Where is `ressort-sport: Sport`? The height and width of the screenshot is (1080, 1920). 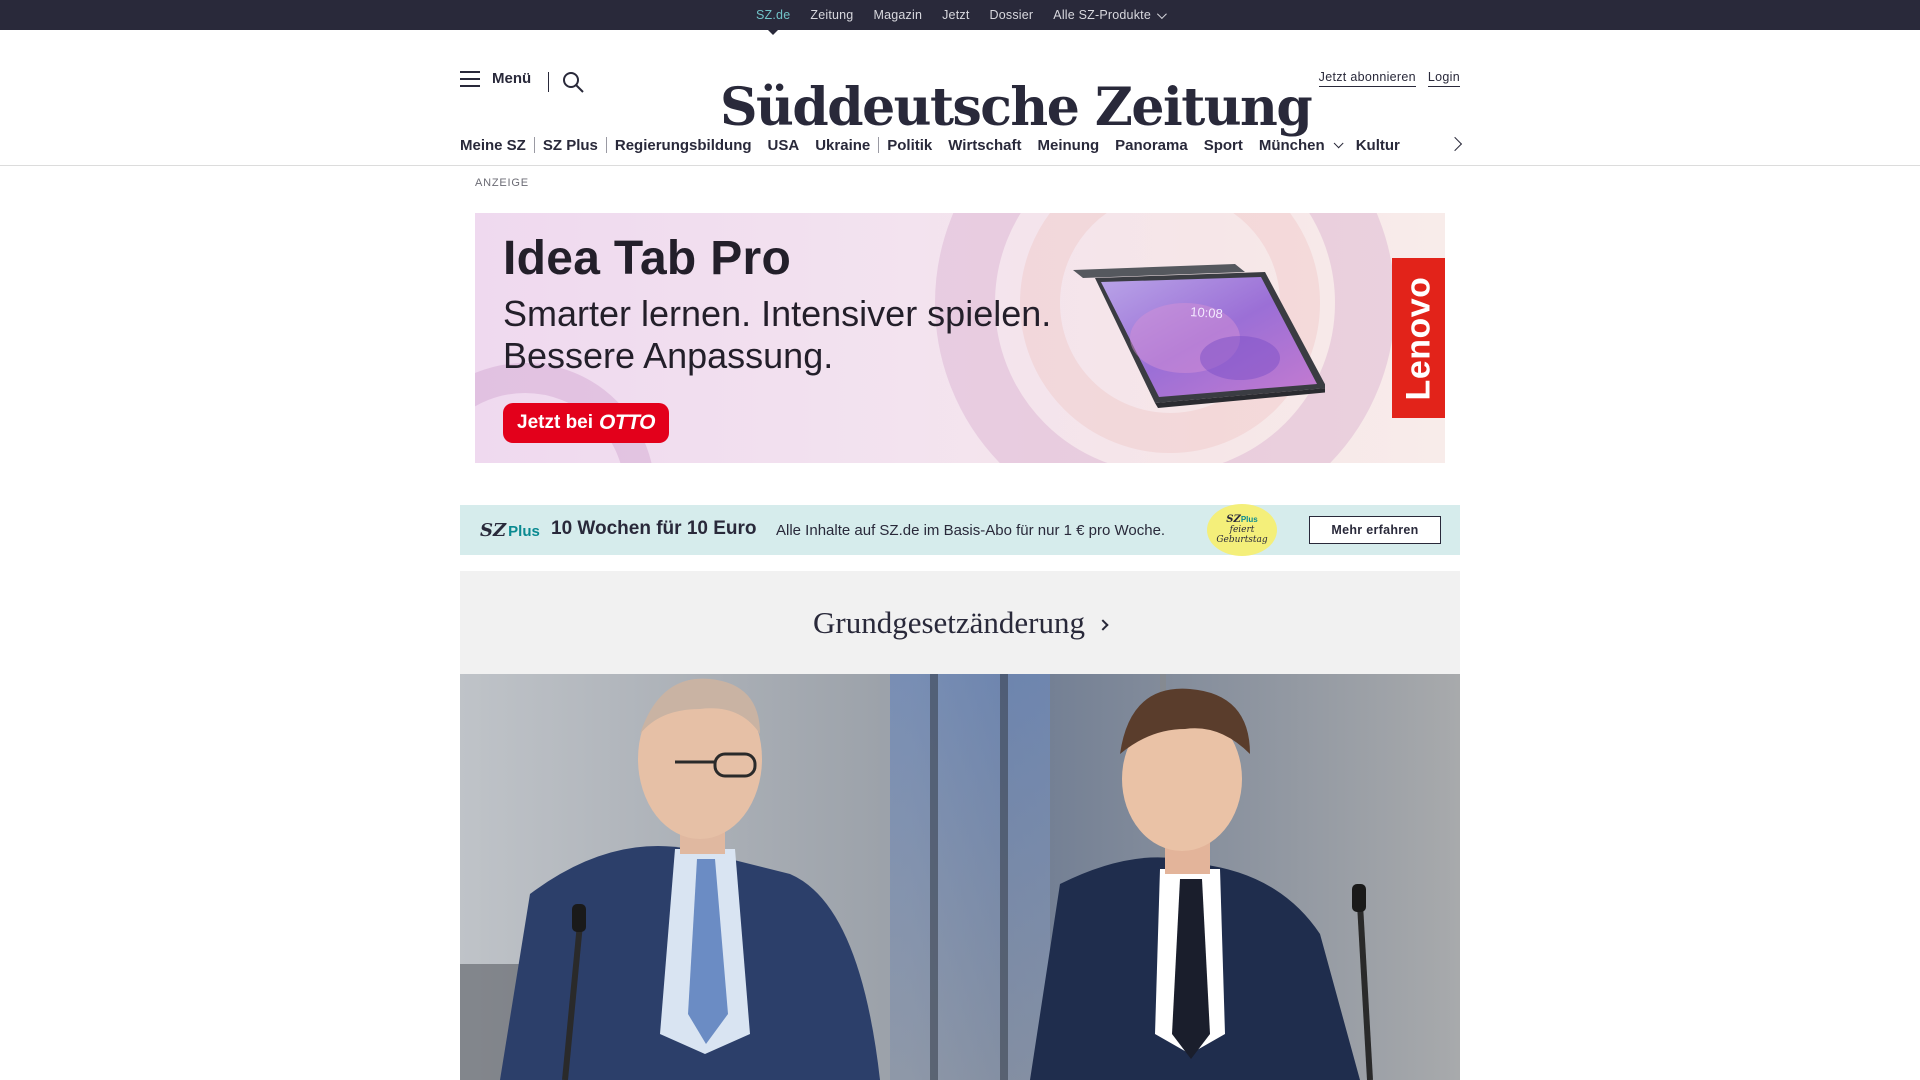
ressort-sport: Sport is located at coordinates (1223, 145).